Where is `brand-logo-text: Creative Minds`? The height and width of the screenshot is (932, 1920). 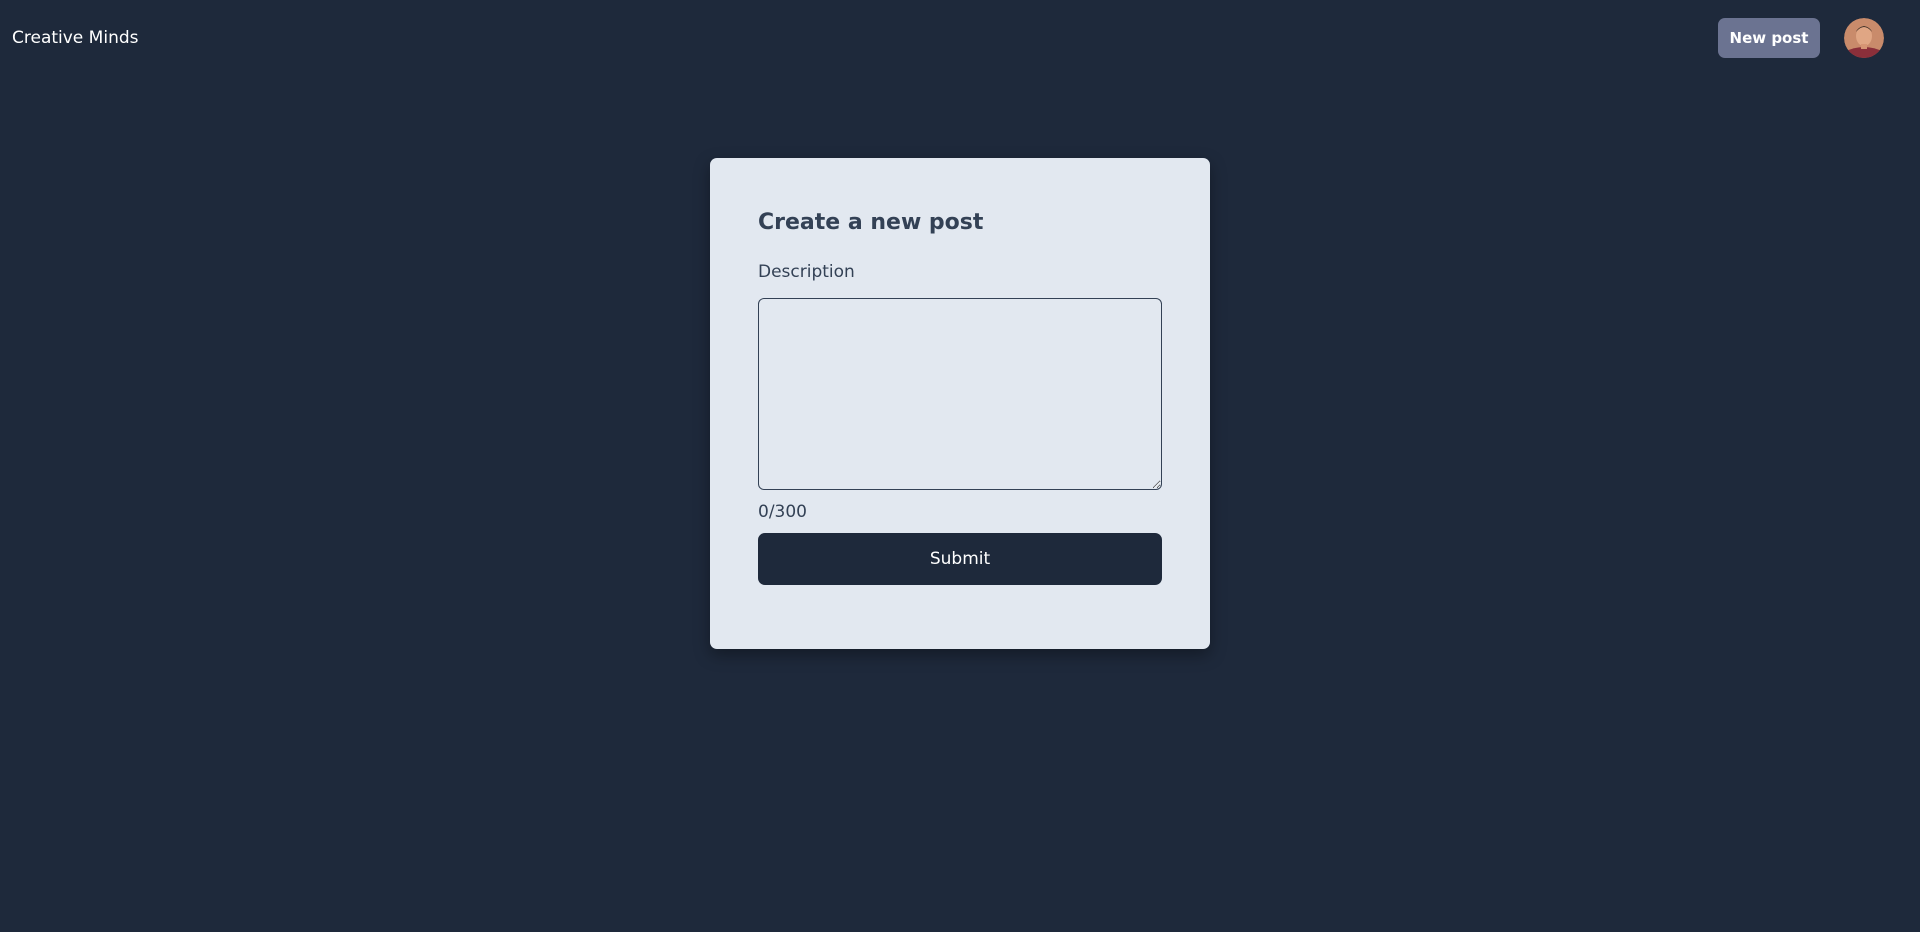
brand-logo-text: Creative Minds is located at coordinates (75, 38).